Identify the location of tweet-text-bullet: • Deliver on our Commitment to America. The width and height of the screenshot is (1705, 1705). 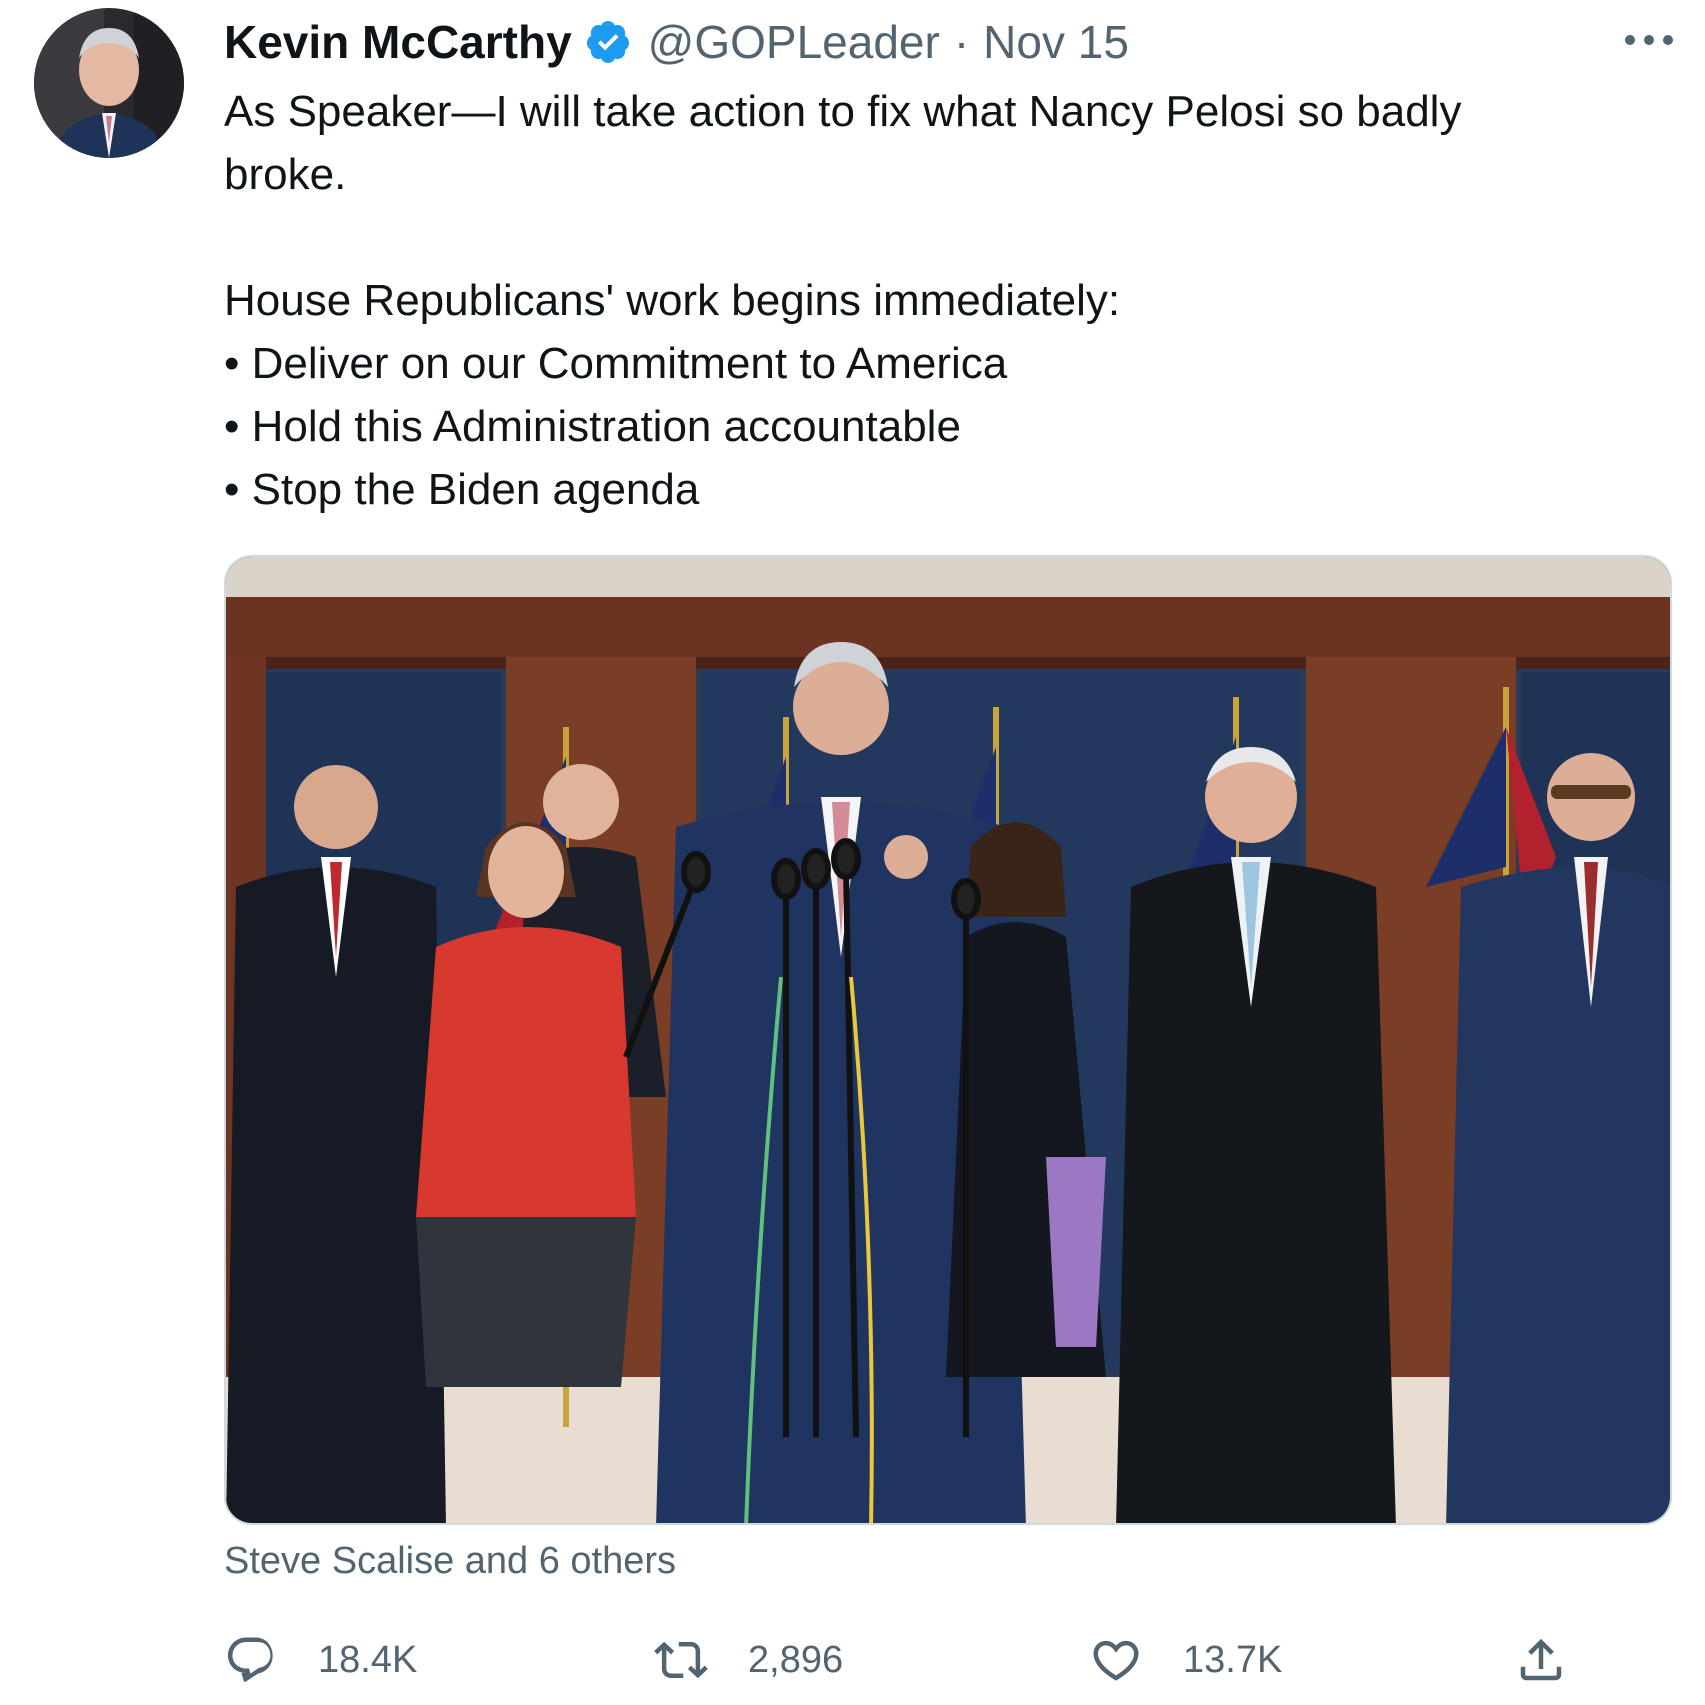
(616, 363).